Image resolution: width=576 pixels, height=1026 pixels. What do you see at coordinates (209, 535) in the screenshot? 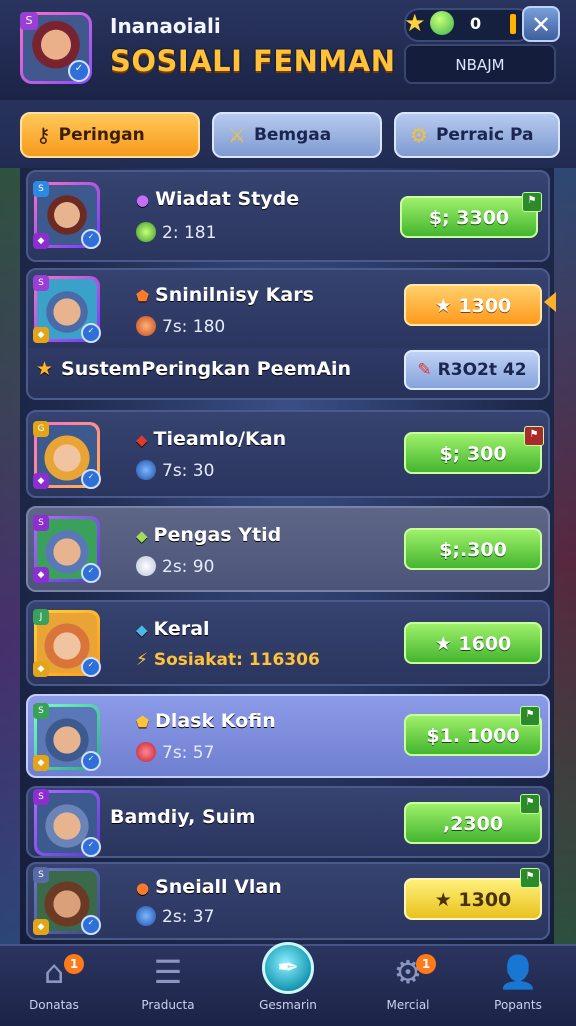
I see `player-name: ◆ Pengas Ytid` at bounding box center [209, 535].